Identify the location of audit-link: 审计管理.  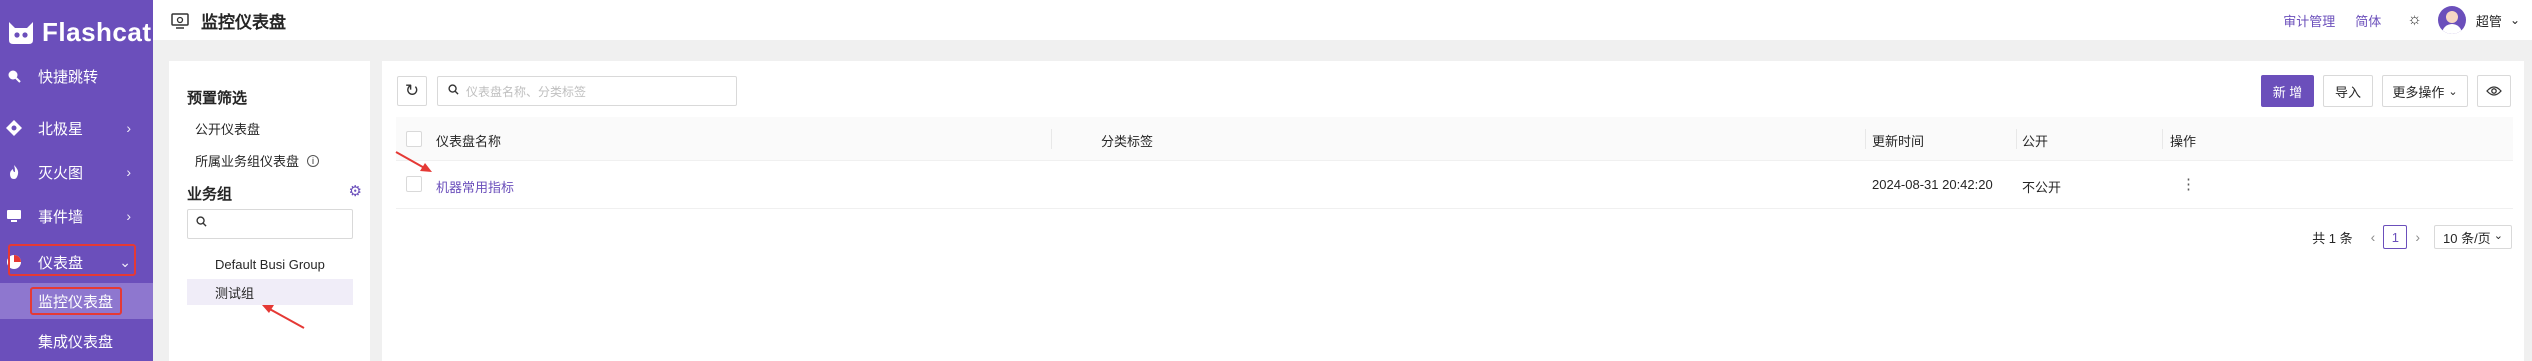
(2309, 20).